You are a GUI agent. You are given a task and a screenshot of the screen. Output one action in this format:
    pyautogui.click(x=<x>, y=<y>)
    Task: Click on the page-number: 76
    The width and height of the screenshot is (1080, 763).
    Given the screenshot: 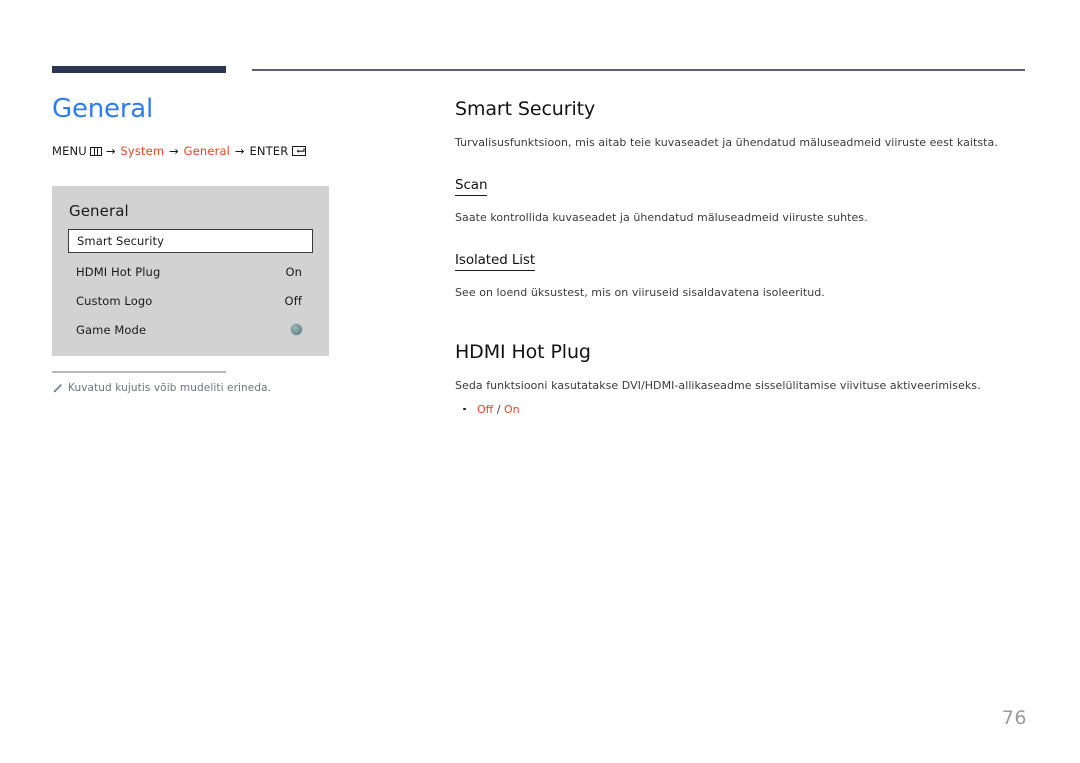 What is the action you would take?
    pyautogui.click(x=1014, y=718)
    